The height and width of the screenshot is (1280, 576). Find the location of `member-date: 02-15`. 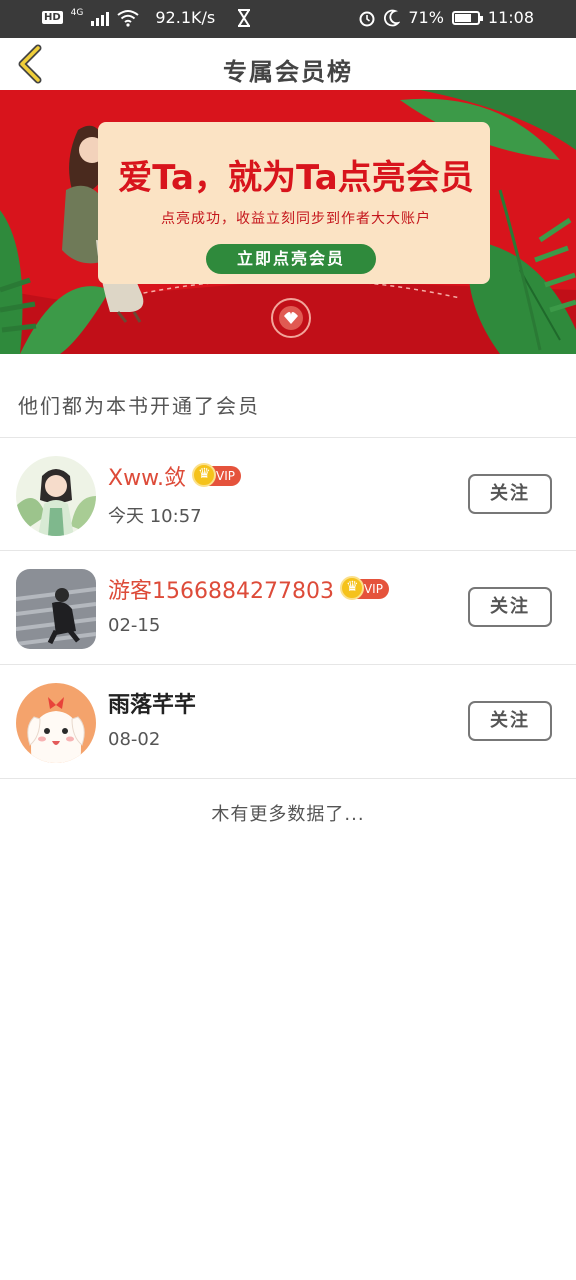

member-date: 02-15 is located at coordinates (134, 625).